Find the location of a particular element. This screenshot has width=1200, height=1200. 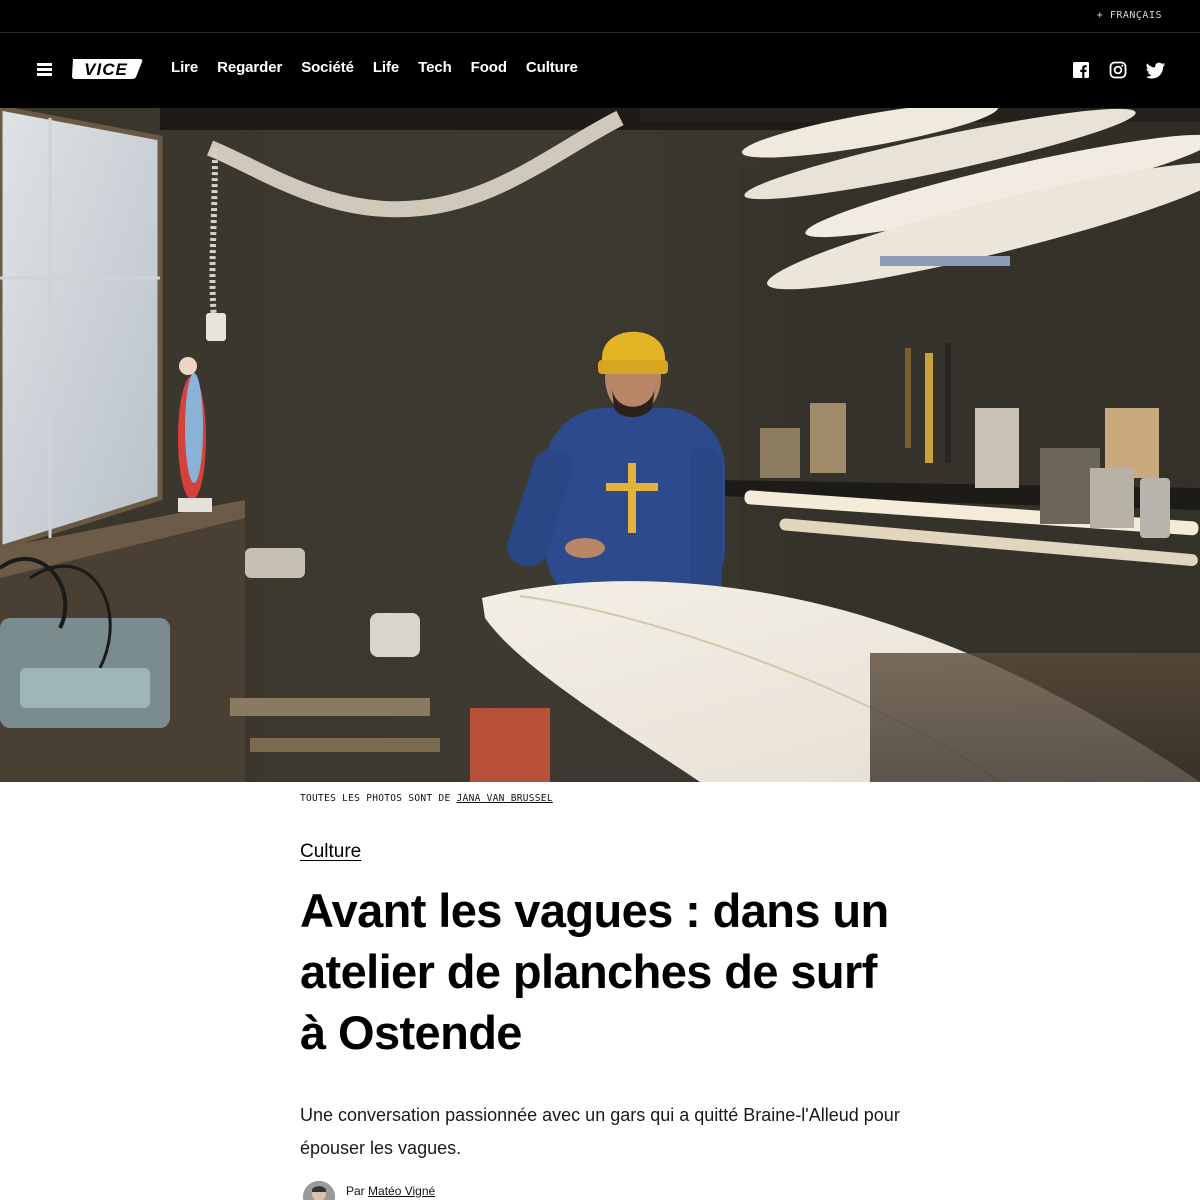

byline: Par Matéo Vigné is located at coordinates (369, 1190).